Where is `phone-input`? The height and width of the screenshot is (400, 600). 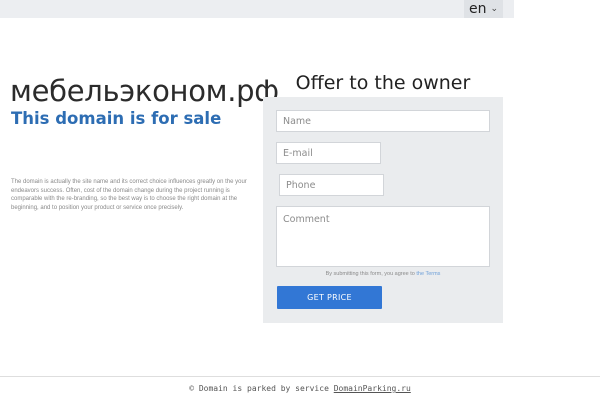 phone-input is located at coordinates (331, 185).